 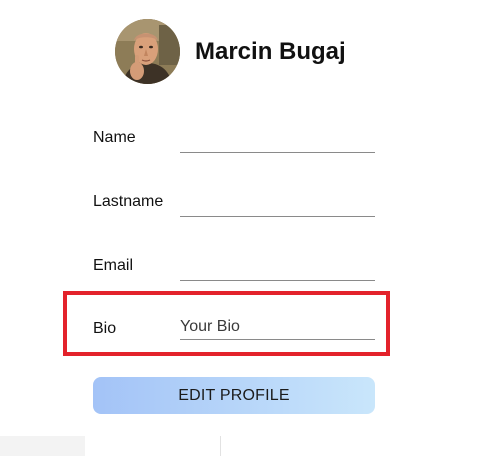 What do you see at coordinates (128, 201) in the screenshot?
I see `lastname-label: Lastname` at bounding box center [128, 201].